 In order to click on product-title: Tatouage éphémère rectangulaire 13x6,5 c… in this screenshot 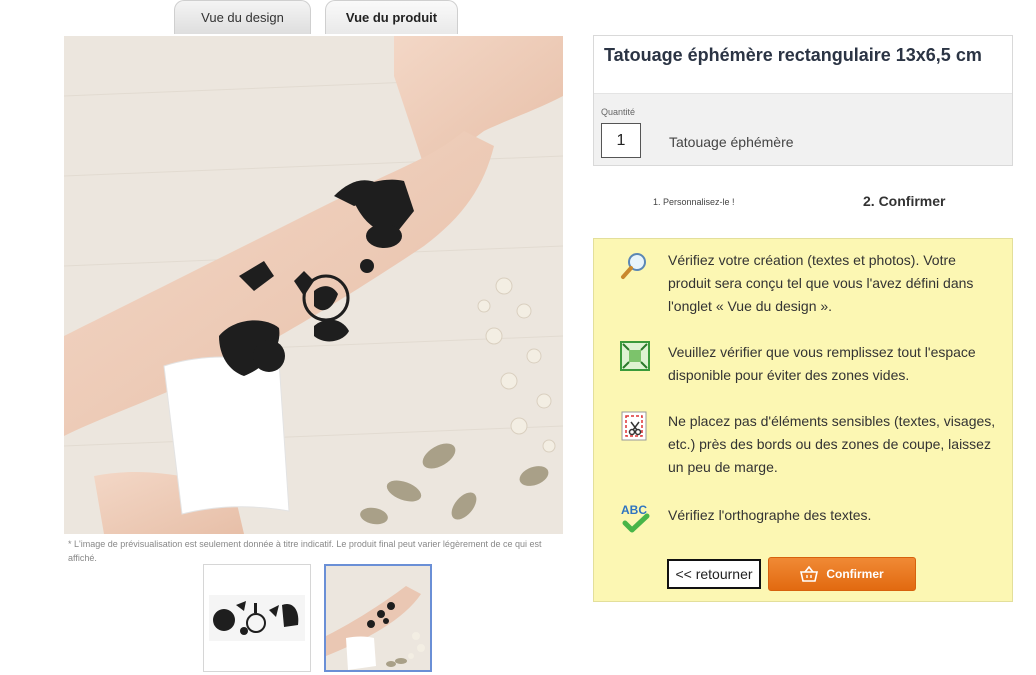, I will do `click(793, 55)`.